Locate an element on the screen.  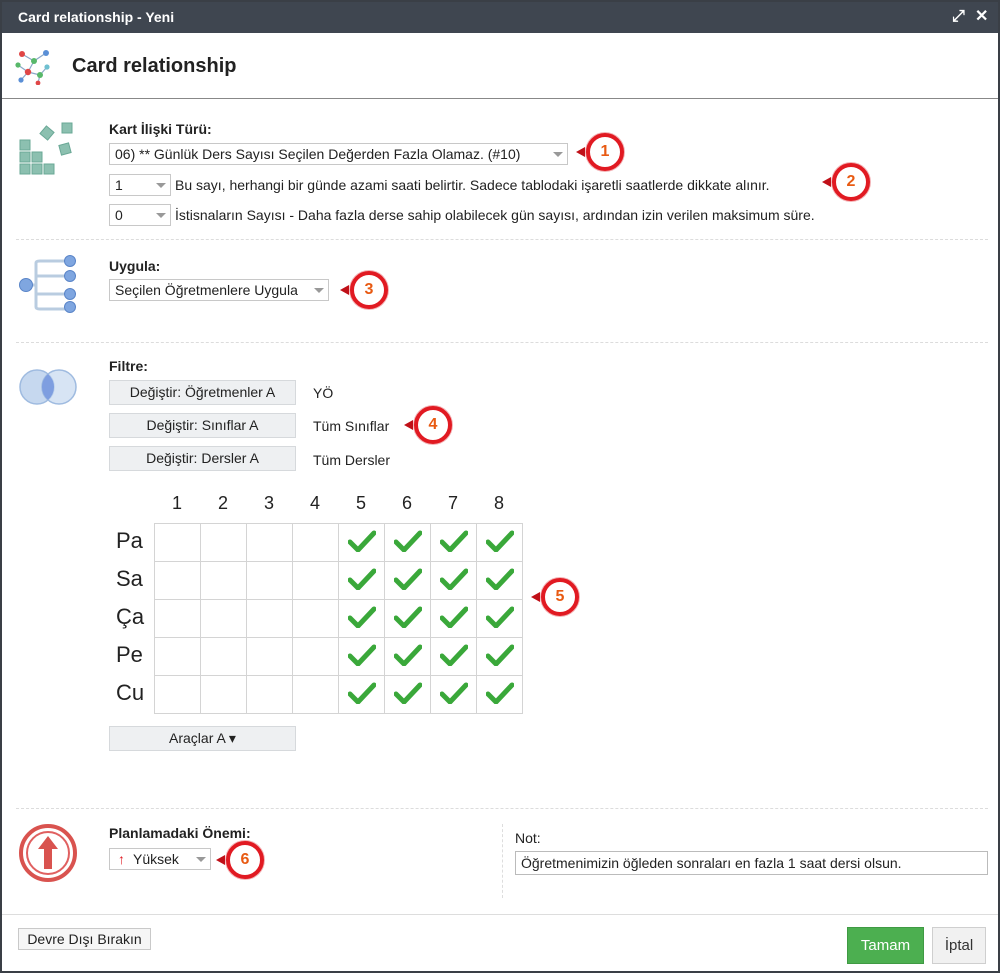
time-grid is located at coordinates (338, 618).